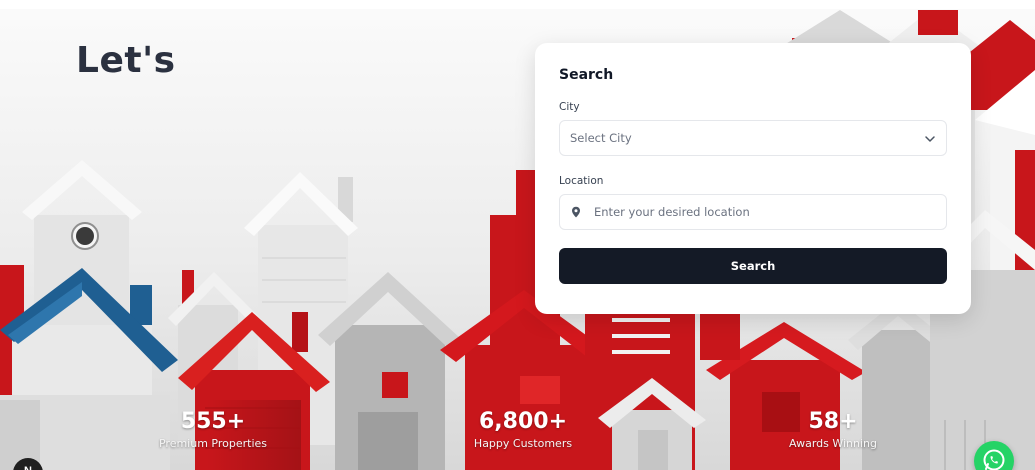 The height and width of the screenshot is (470, 1035). What do you see at coordinates (930, 139) in the screenshot?
I see `chevron-down-icon` at bounding box center [930, 139].